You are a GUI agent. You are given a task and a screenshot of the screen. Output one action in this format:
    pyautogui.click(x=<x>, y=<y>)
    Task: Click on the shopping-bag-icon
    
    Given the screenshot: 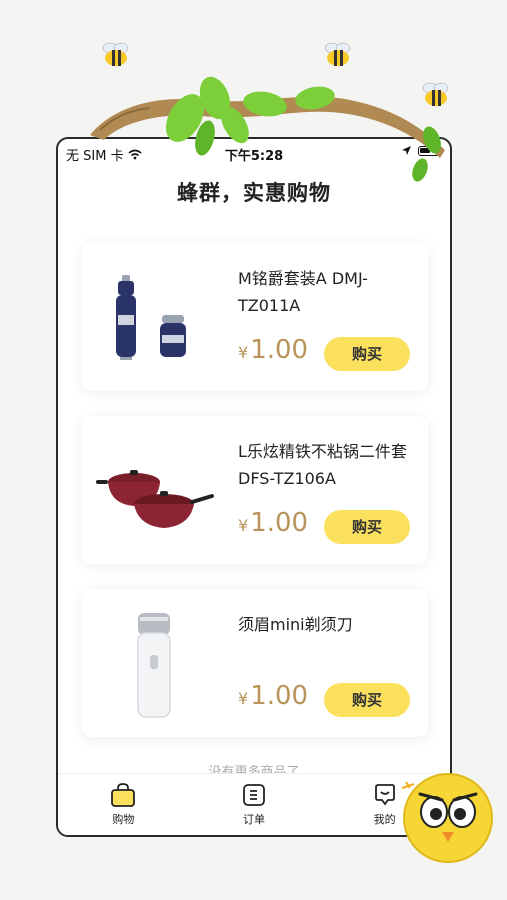 What is the action you would take?
    pyautogui.click(x=123, y=794)
    